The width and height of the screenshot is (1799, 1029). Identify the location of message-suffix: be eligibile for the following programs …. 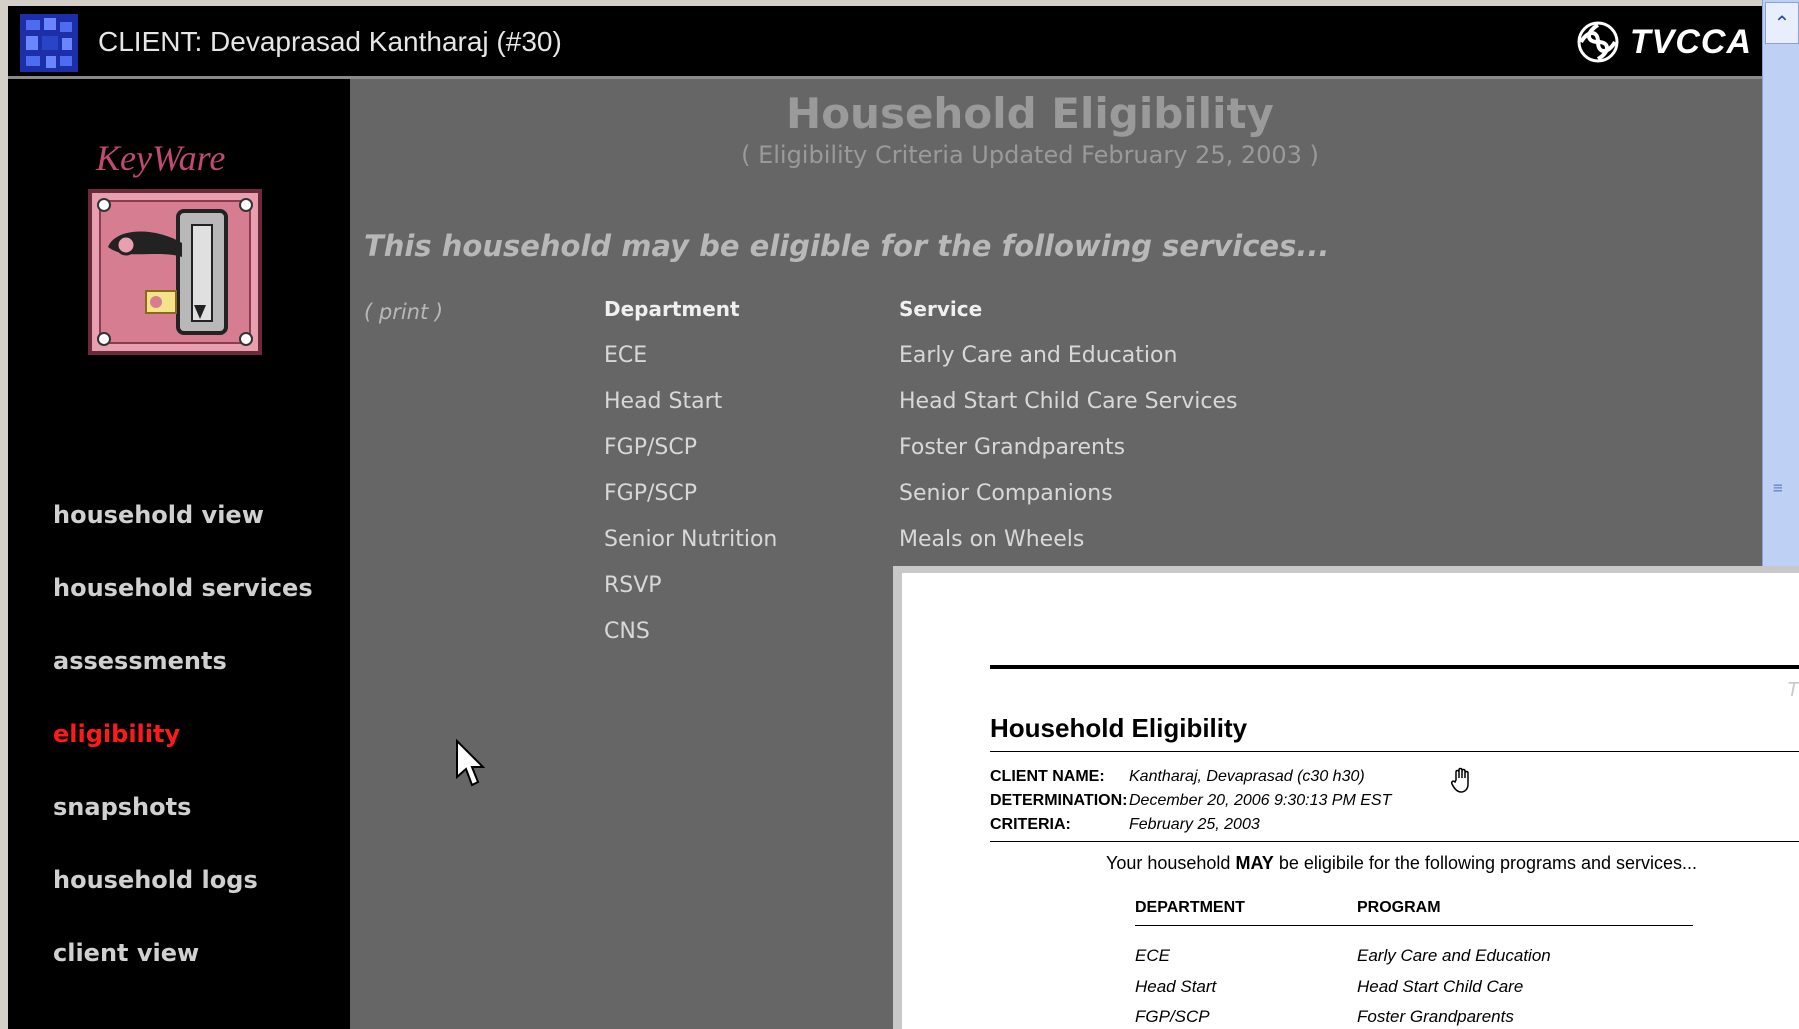
(1488, 863).